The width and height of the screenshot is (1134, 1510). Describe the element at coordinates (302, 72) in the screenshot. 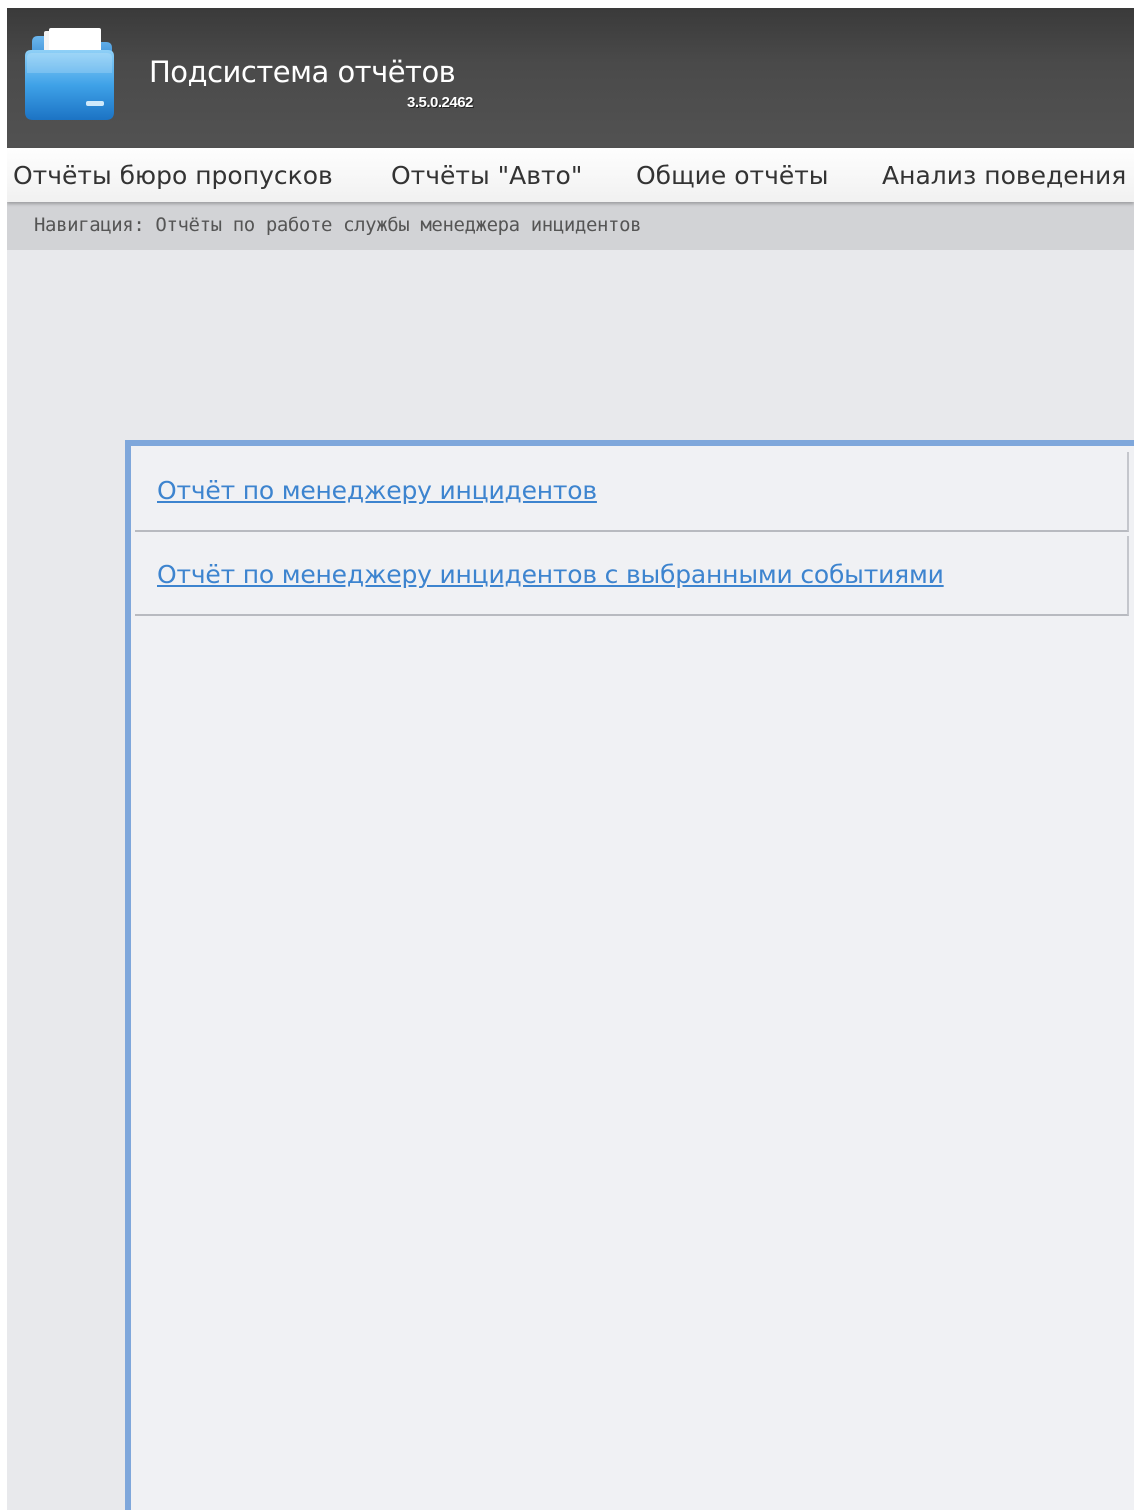

I see `app-title: Подсистема отчётов` at that location.